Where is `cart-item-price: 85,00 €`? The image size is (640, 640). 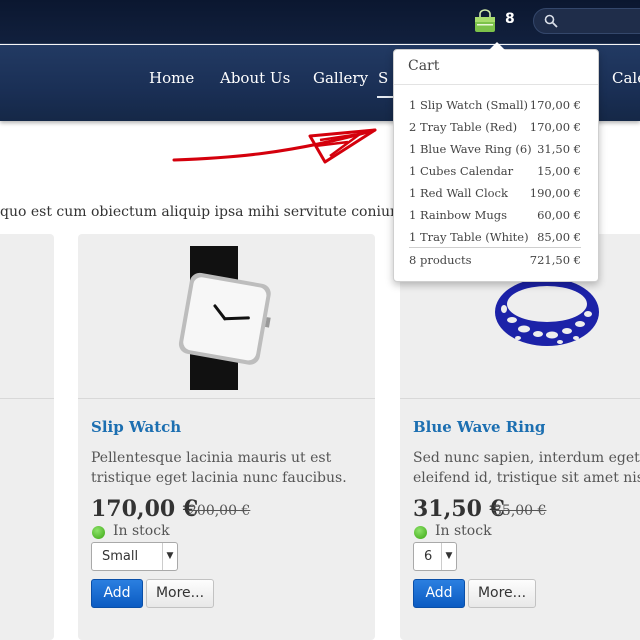
cart-item-price: 85,00 € is located at coordinates (559, 237).